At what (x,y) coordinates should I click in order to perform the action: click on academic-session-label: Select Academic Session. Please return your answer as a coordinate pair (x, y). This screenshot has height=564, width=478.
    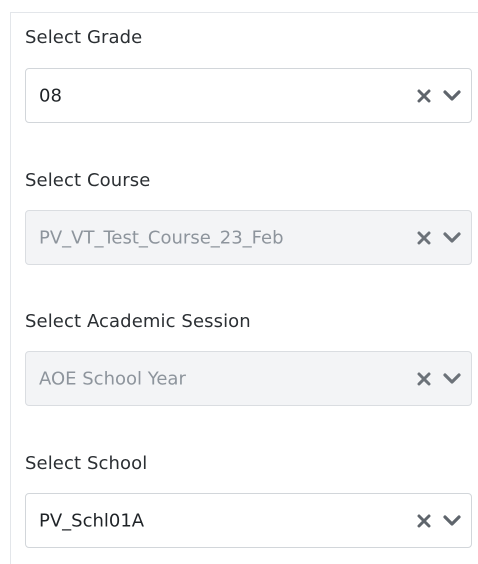
    Looking at the image, I should click on (138, 321).